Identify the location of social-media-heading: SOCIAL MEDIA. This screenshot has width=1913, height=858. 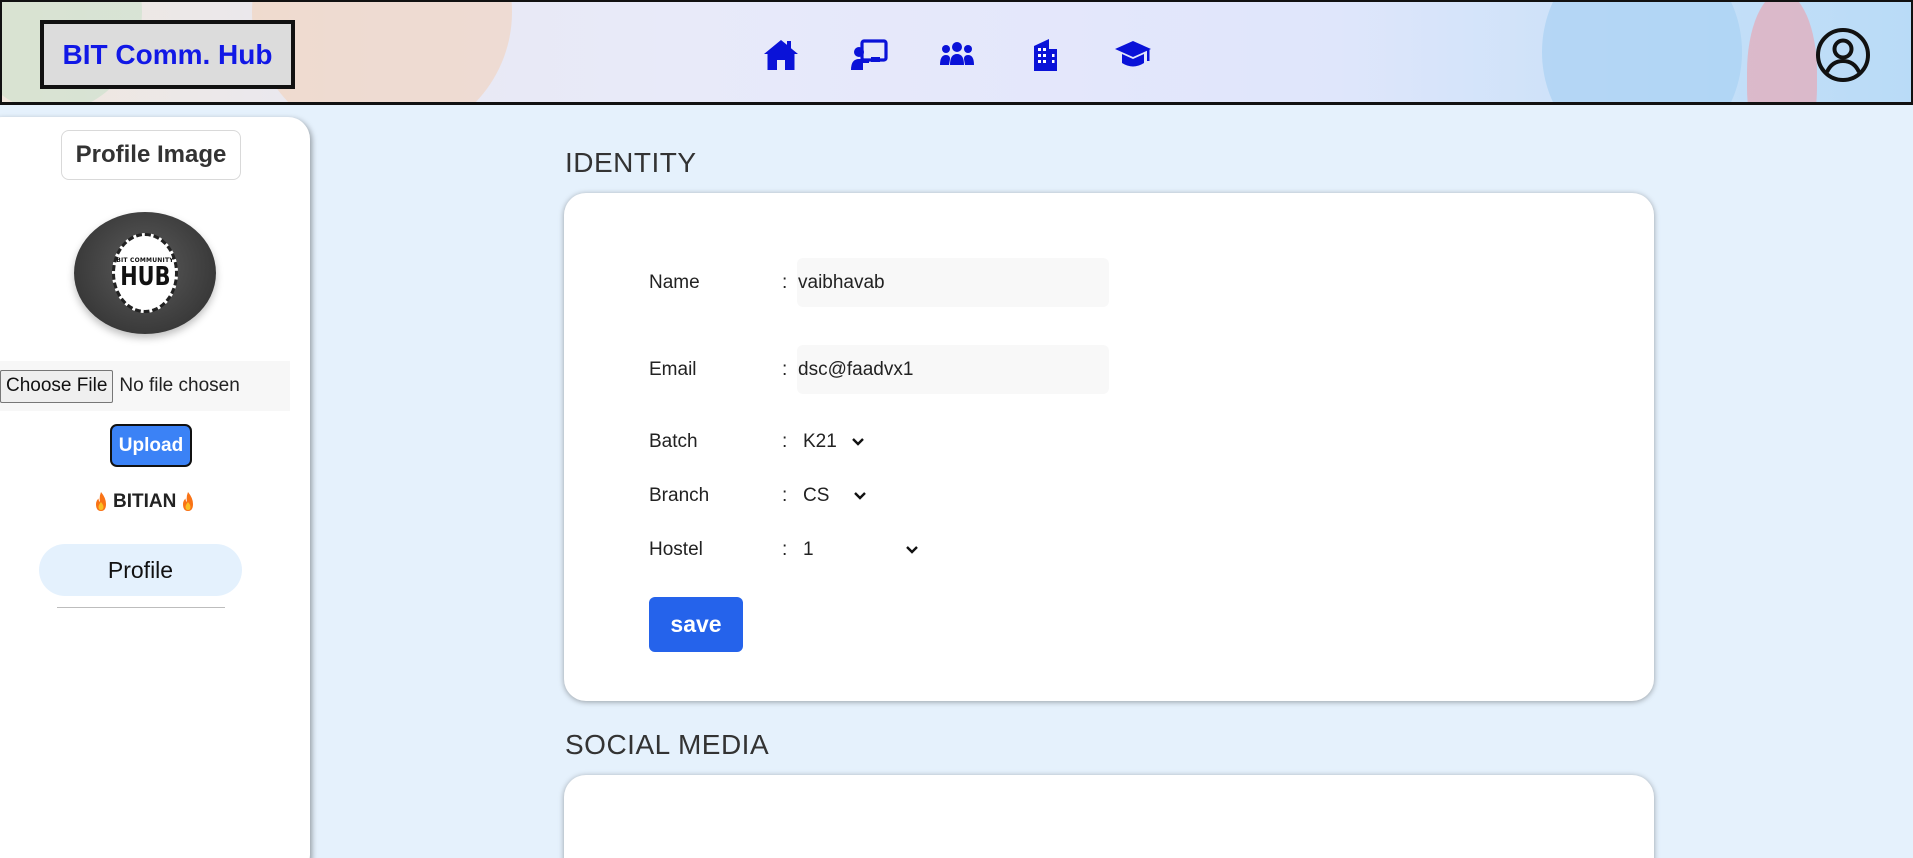
(667, 744).